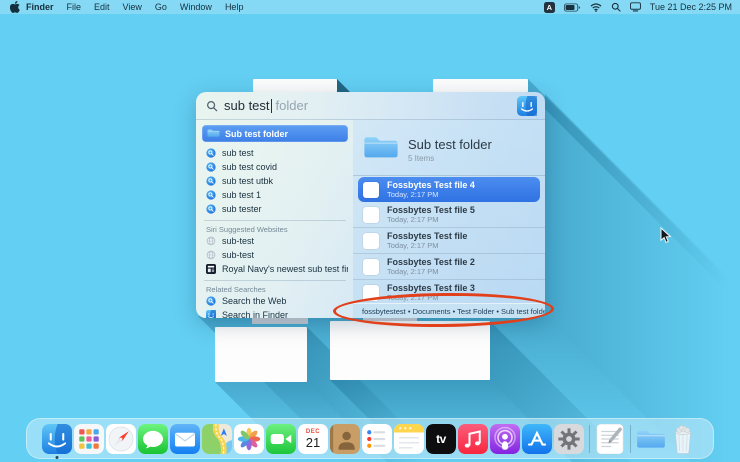 This screenshot has width=740, height=462. I want to click on dock-settings-icon, so click(569, 438).